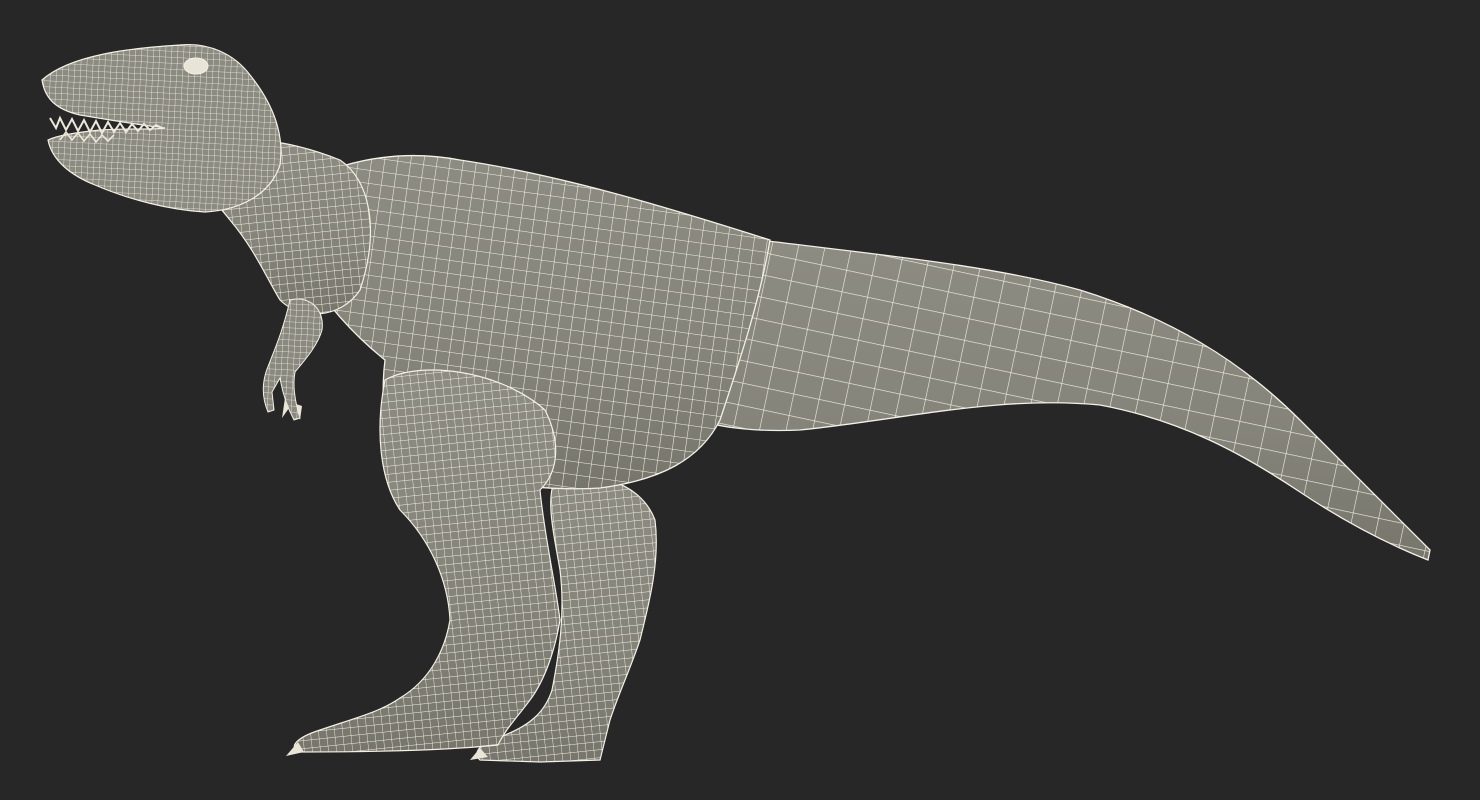  What do you see at coordinates (161, 128) in the screenshot?
I see `head` at bounding box center [161, 128].